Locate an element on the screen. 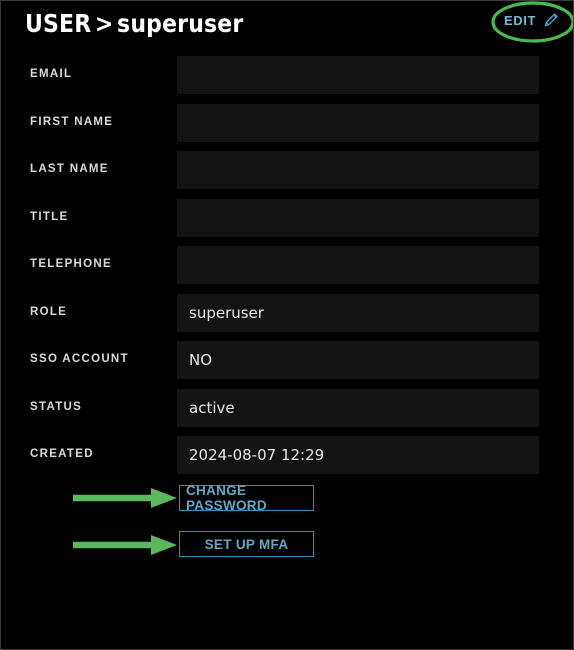 The width and height of the screenshot is (574, 650). annotation-arrow-setup-mfa is located at coordinates (125, 545).